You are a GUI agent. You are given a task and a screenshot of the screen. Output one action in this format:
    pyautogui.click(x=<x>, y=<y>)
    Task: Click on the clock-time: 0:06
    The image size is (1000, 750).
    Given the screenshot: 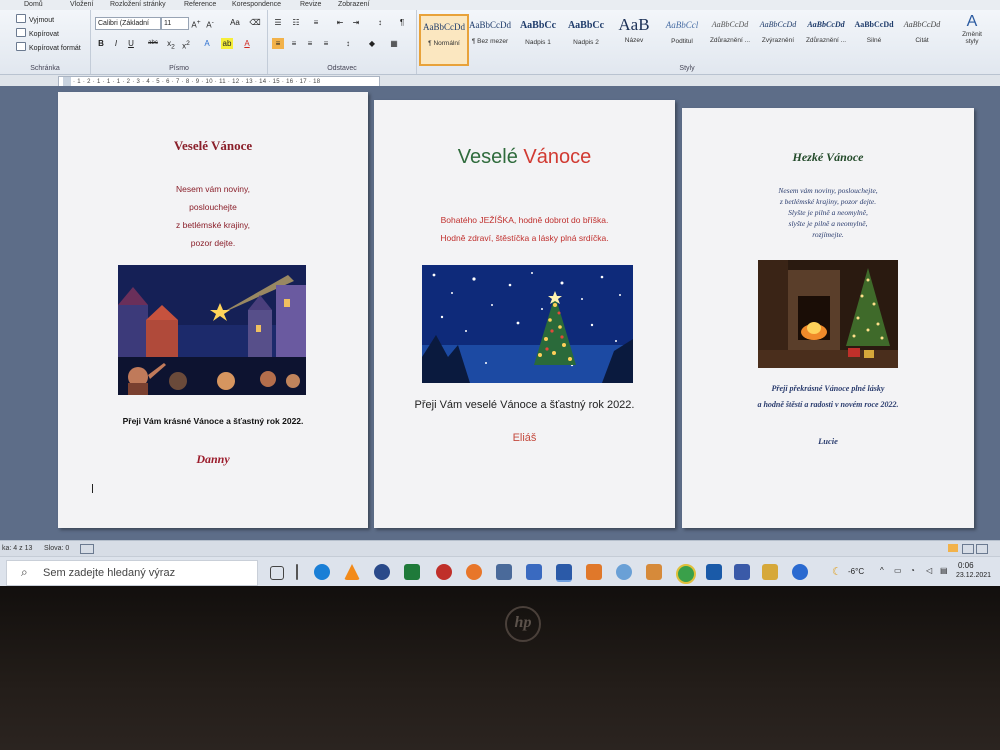 What is the action you would take?
    pyautogui.click(x=966, y=565)
    